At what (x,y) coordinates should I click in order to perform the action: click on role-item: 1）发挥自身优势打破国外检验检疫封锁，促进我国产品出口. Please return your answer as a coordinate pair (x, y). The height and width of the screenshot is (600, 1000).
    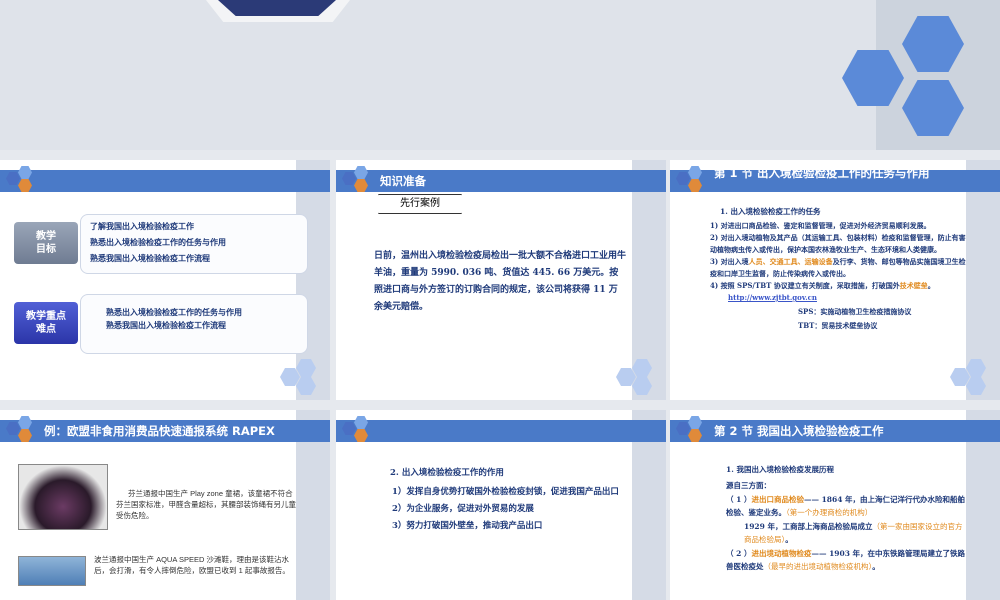
    Looking at the image, I should click on (505, 492).